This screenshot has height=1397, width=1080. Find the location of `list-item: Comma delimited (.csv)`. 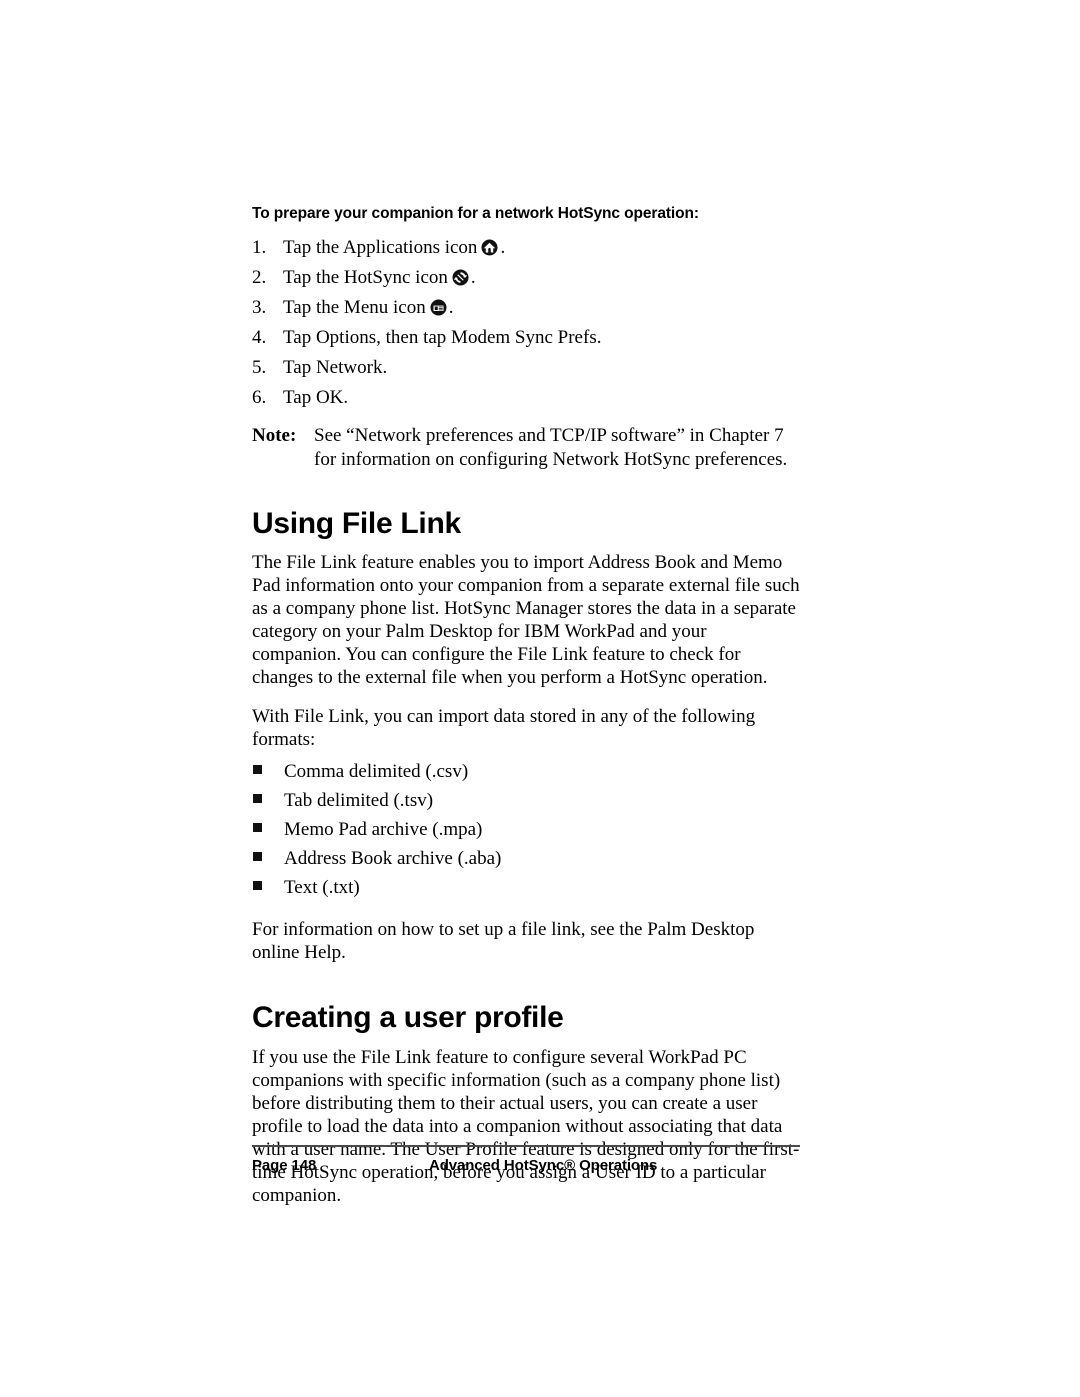

list-item: Comma delimited (.csv) is located at coordinates (526, 771).